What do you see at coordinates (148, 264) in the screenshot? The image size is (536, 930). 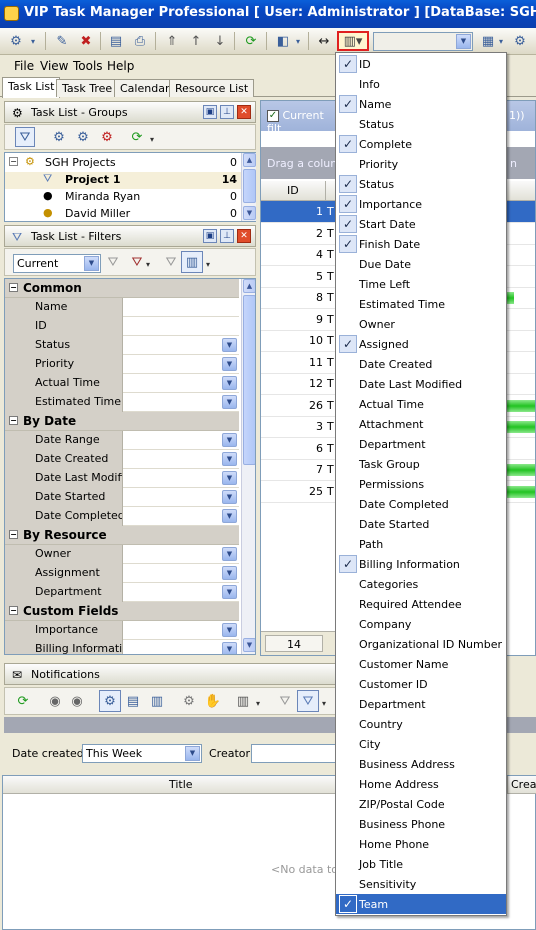 I see `filter-options-dropdown-icon: ▾` at bounding box center [148, 264].